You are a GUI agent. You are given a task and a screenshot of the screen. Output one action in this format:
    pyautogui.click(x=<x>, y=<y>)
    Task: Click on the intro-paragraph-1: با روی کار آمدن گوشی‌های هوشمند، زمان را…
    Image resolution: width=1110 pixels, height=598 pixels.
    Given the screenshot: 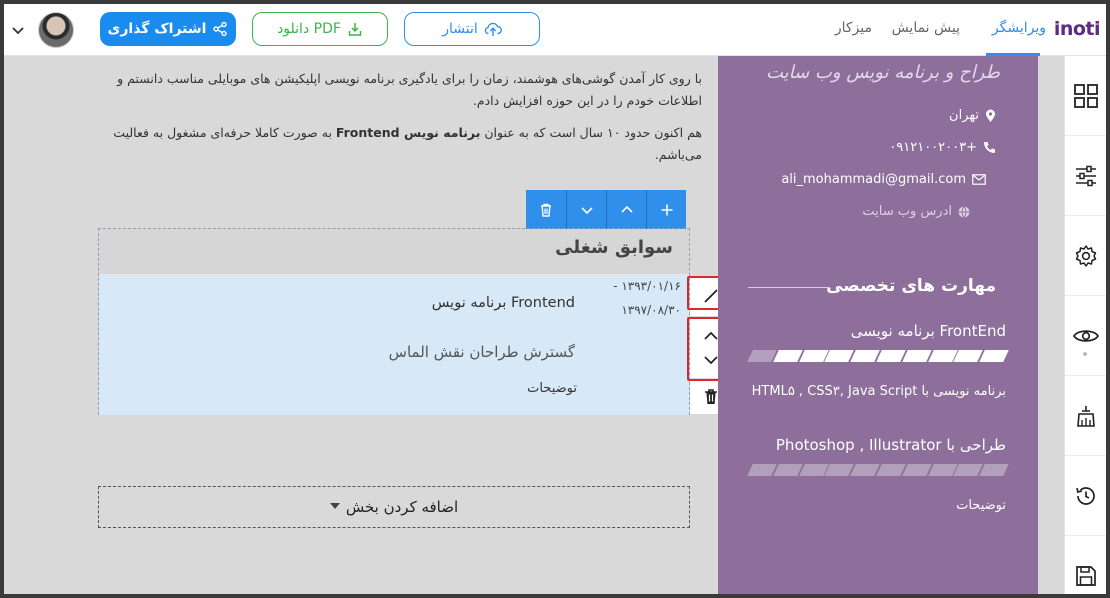 What is the action you would take?
    pyautogui.click(x=409, y=89)
    